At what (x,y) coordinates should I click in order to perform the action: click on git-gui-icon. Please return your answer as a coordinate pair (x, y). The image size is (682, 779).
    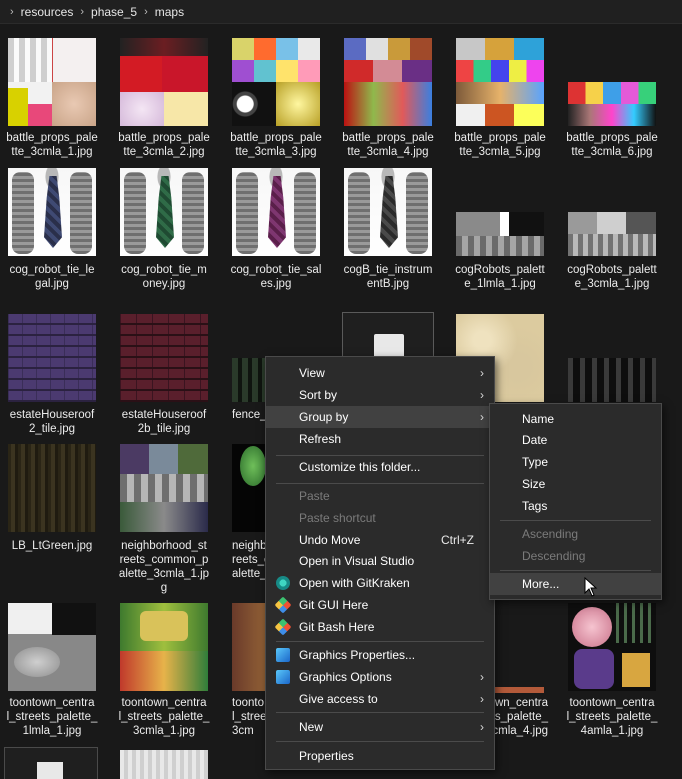
    Looking at the image, I should click on (283, 605).